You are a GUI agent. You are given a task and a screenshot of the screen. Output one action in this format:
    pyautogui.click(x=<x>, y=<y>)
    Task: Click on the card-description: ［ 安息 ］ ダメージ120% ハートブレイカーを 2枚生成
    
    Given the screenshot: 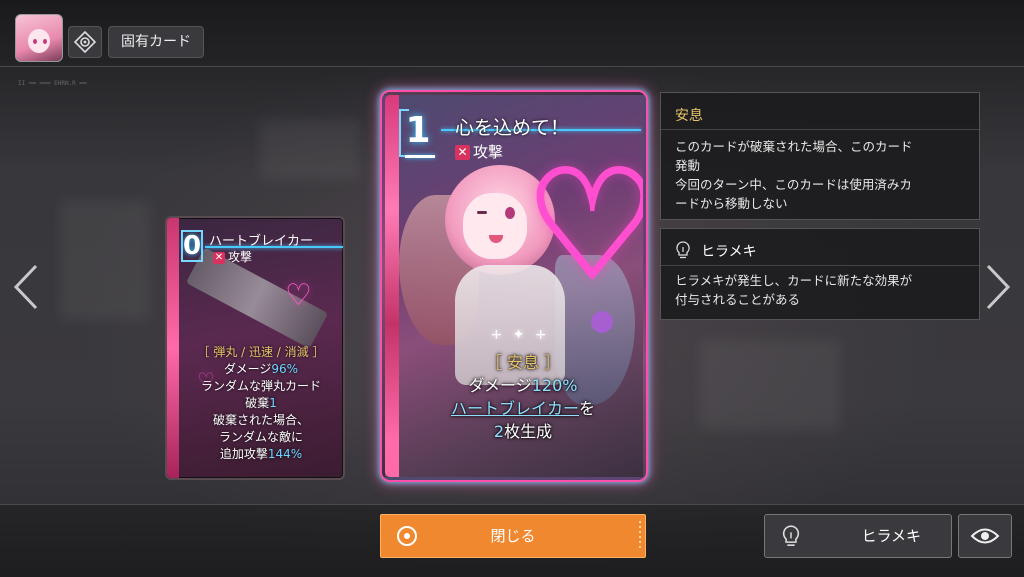 What is the action you would take?
    pyautogui.click(x=523, y=397)
    